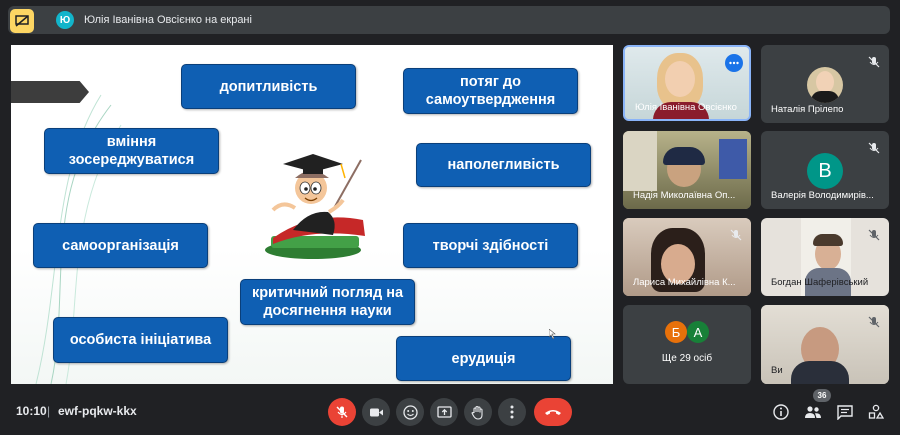 The width and height of the screenshot is (900, 435). I want to click on term-box: потяг до самоутвердження, so click(490, 91).